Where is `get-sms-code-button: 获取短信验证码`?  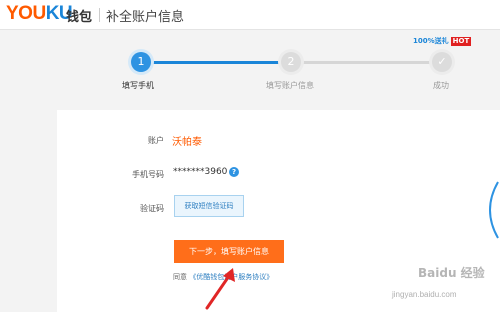 get-sms-code-button: 获取短信验证码 is located at coordinates (209, 206).